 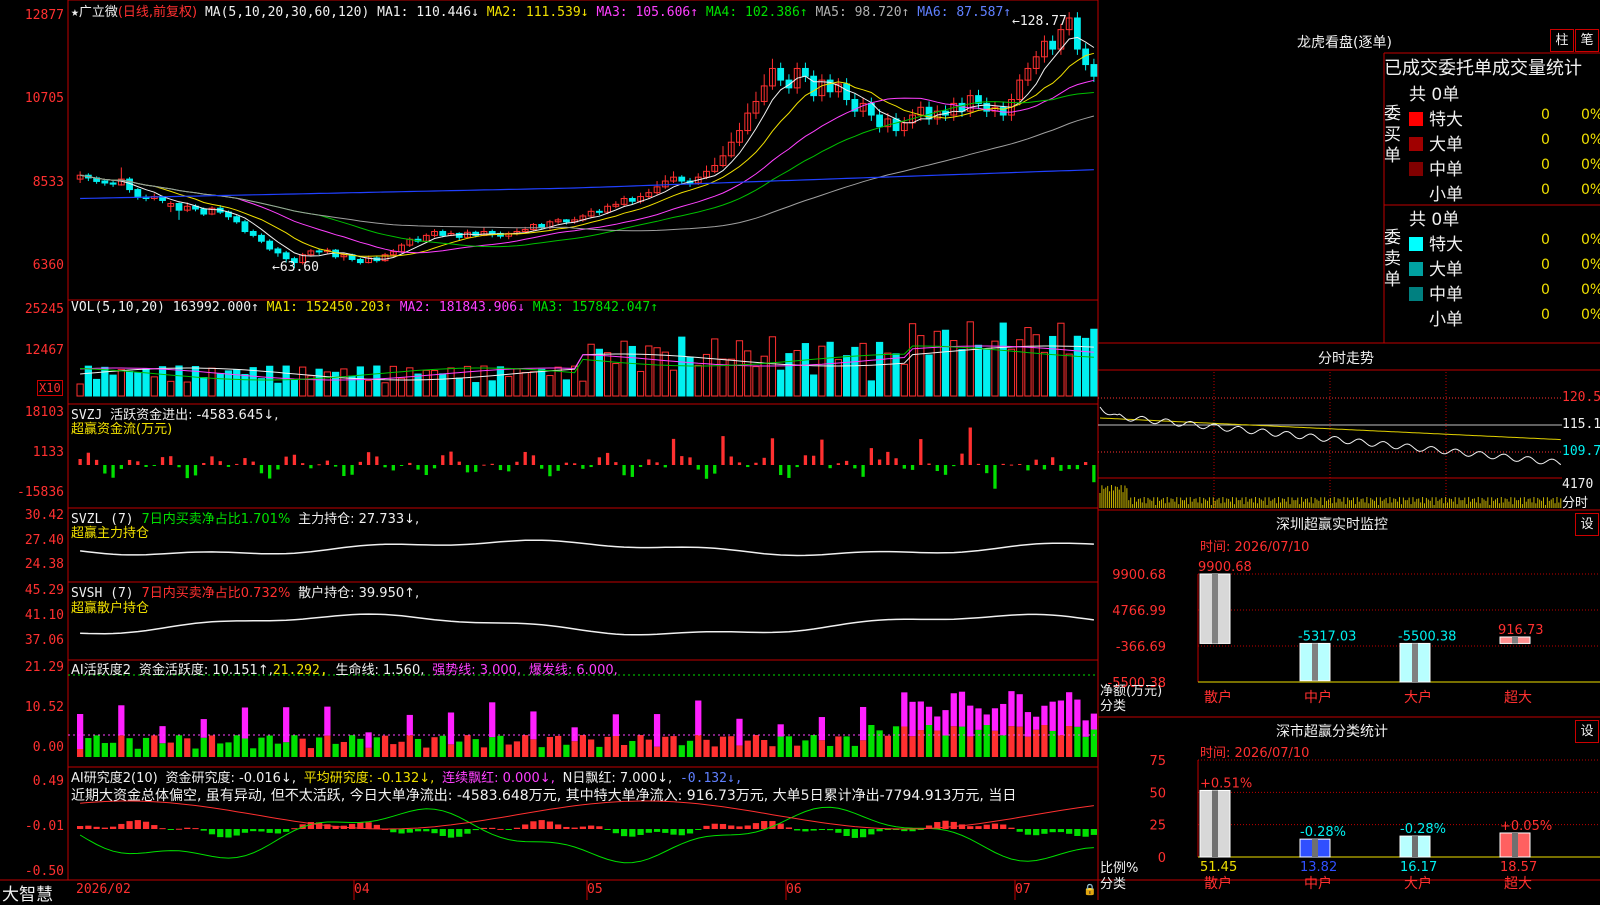 What do you see at coordinates (1562, 40) in the screenshot?
I see `bar-view-button: 柱` at bounding box center [1562, 40].